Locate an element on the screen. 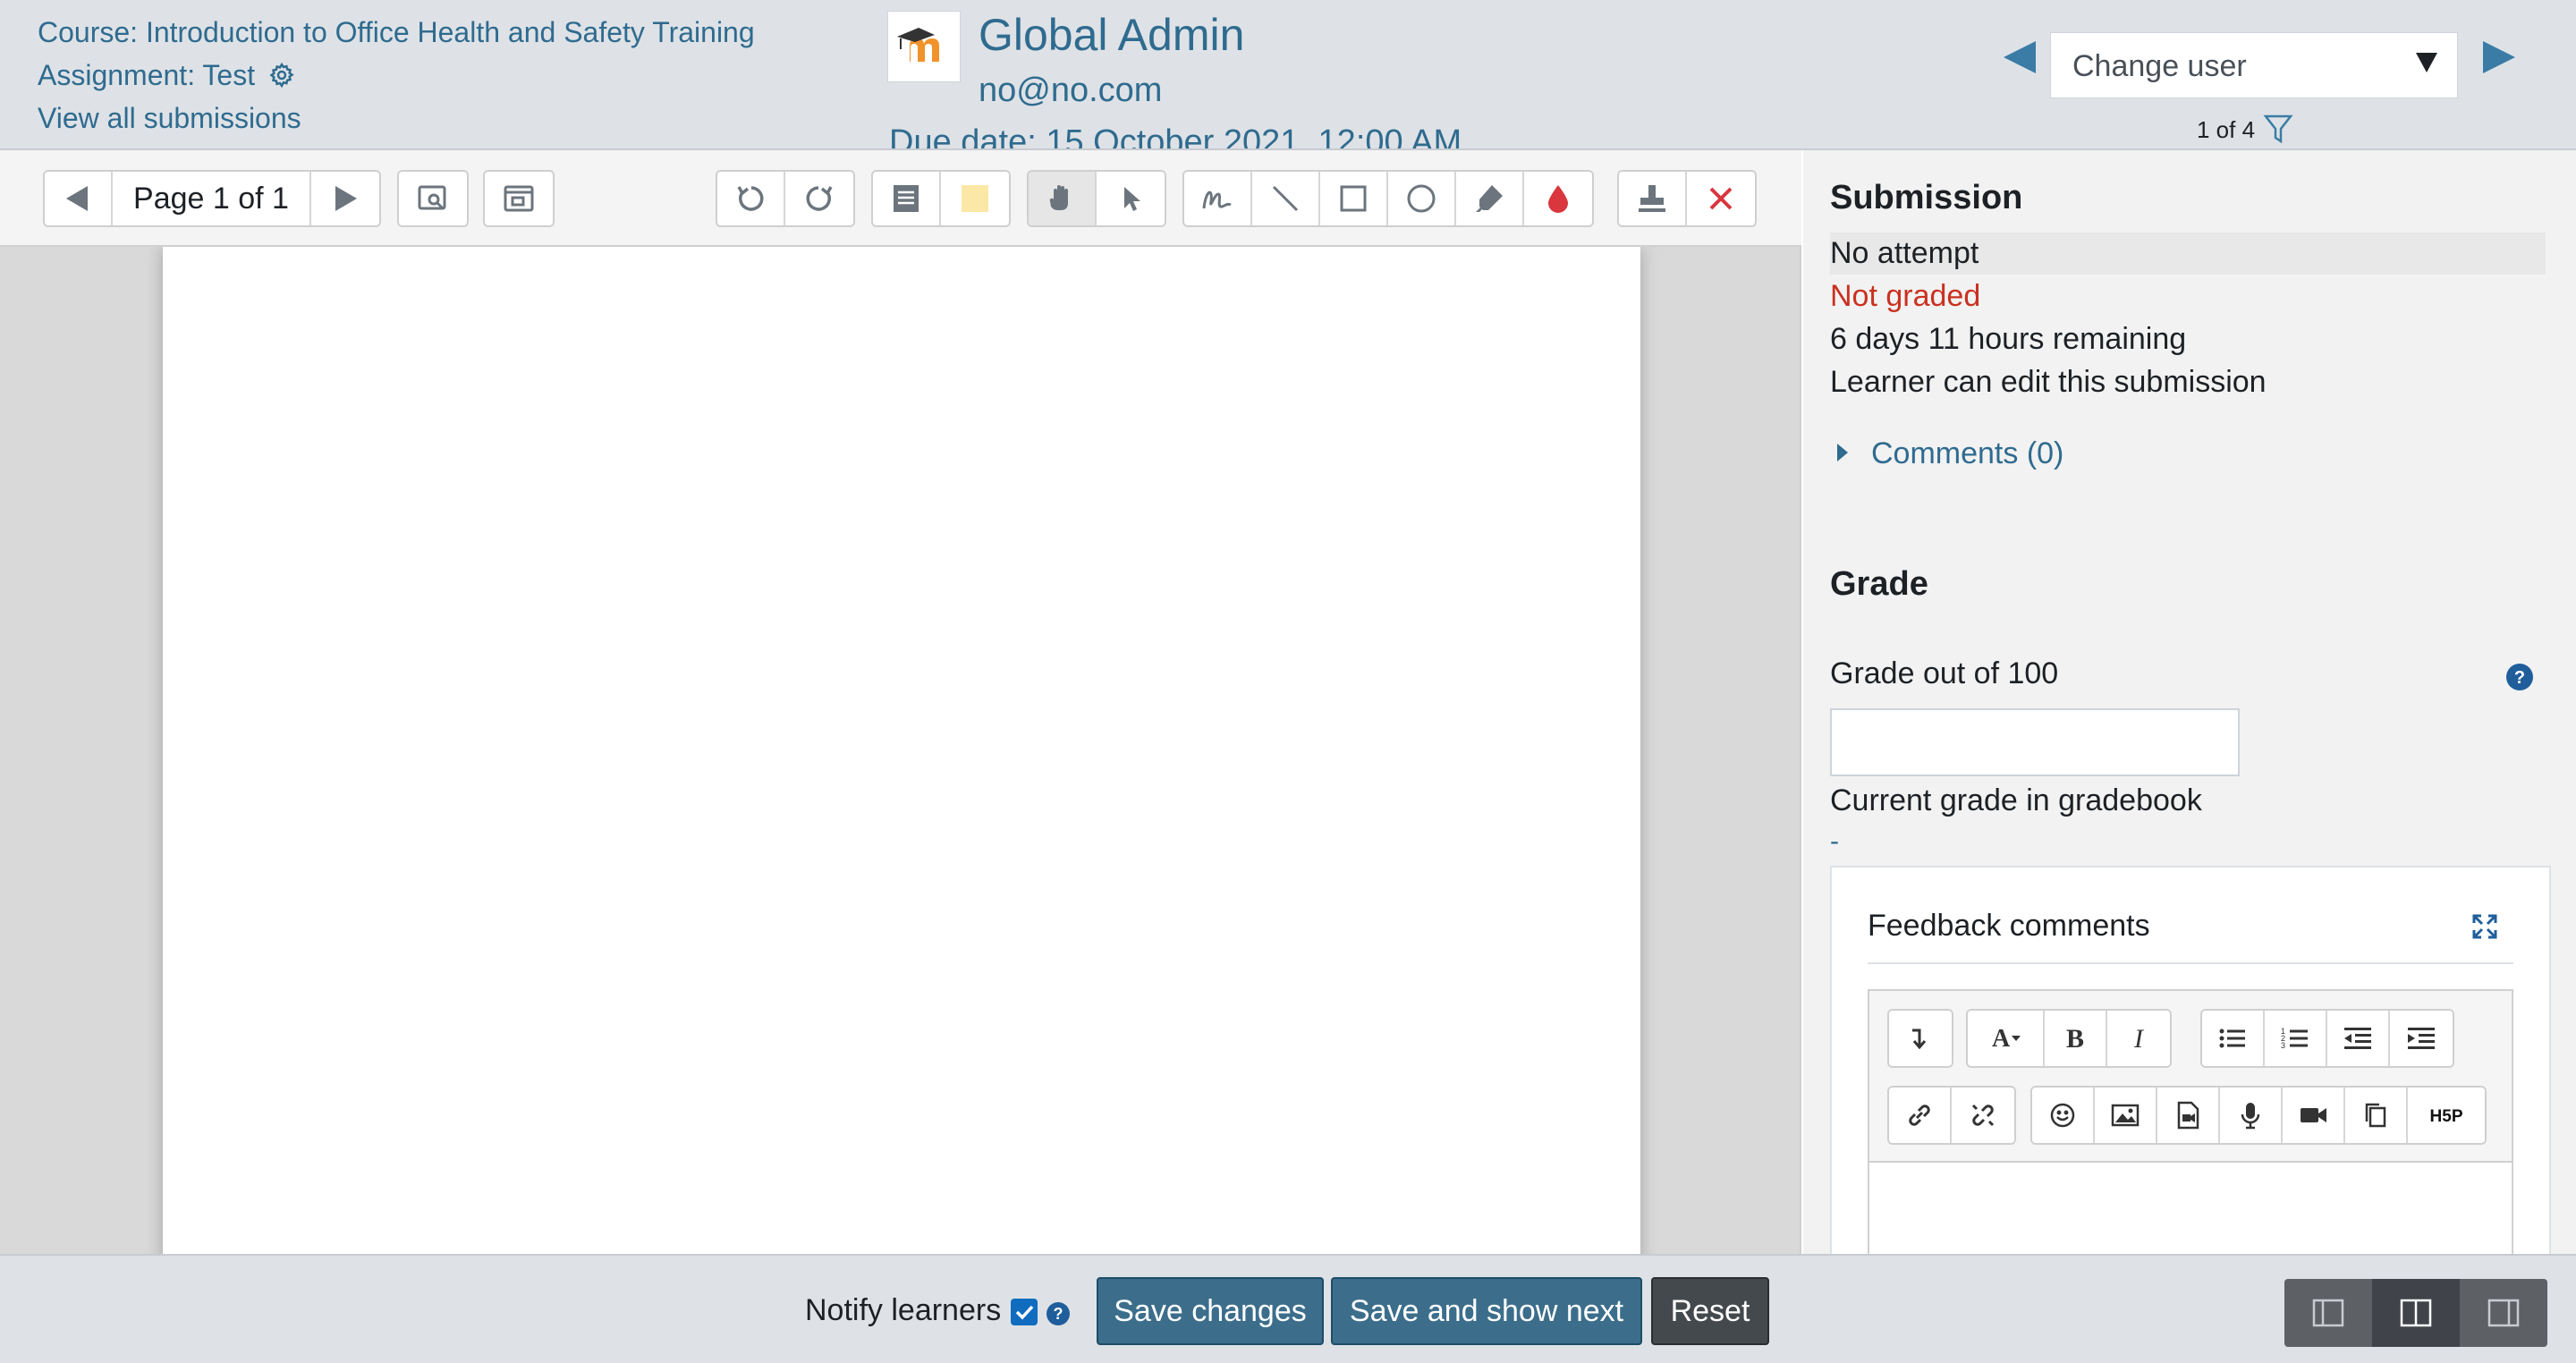 Image resolution: width=2576 pixels, height=1363 pixels. bullet-list-icon is located at coordinates (2232, 1039).